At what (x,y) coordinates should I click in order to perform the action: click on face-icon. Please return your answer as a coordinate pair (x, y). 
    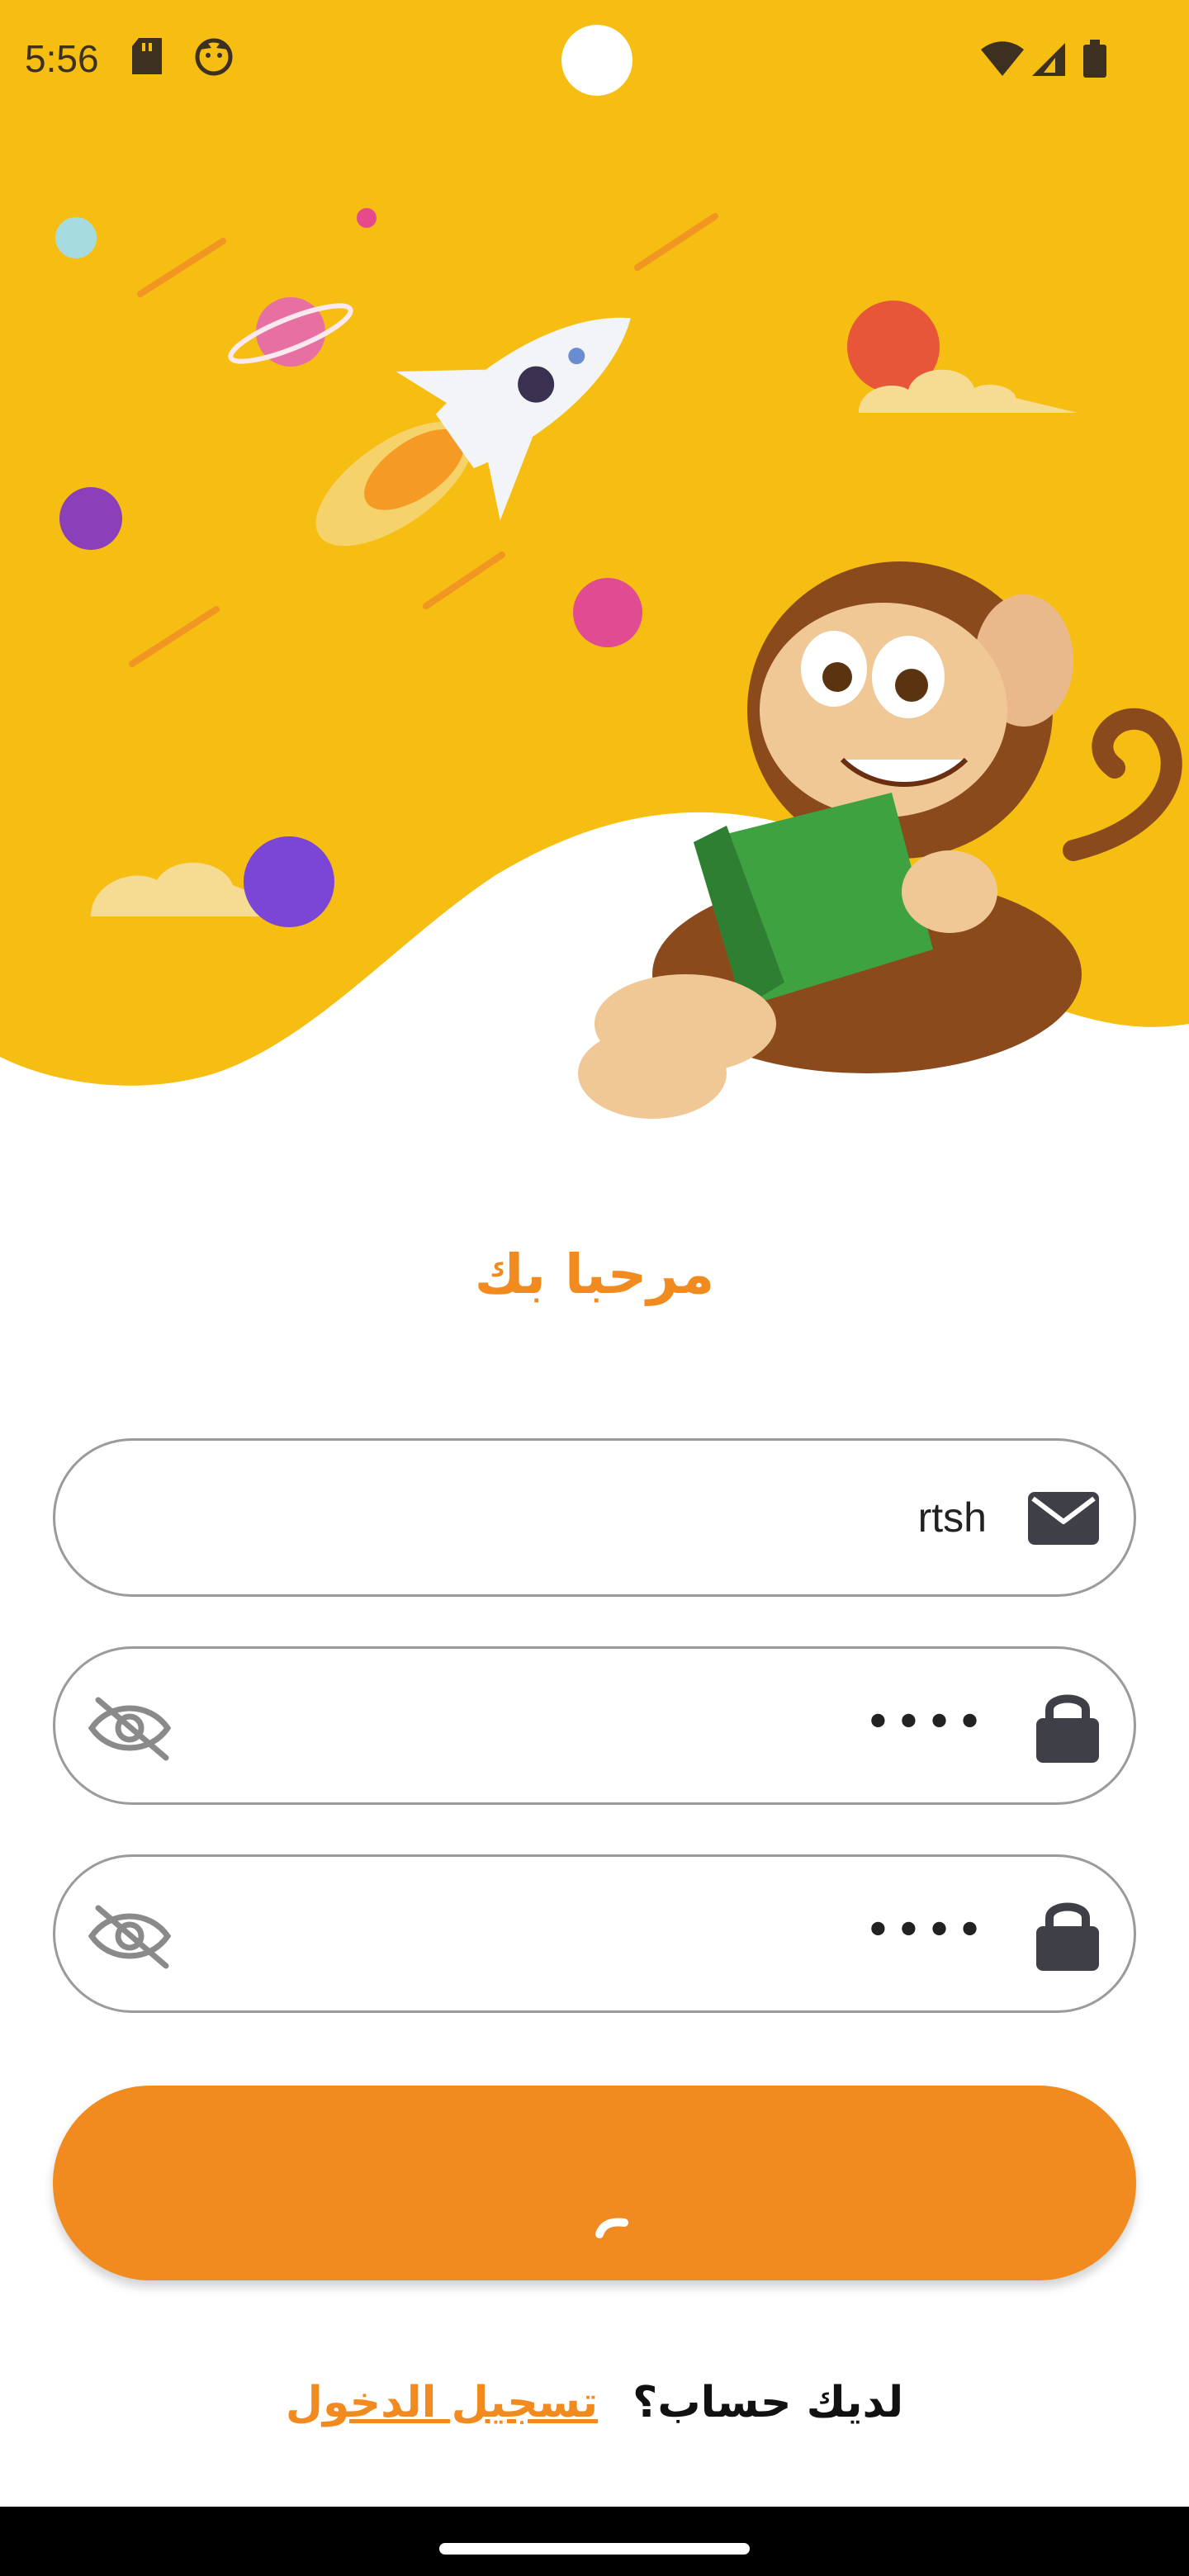
    Looking at the image, I should click on (214, 58).